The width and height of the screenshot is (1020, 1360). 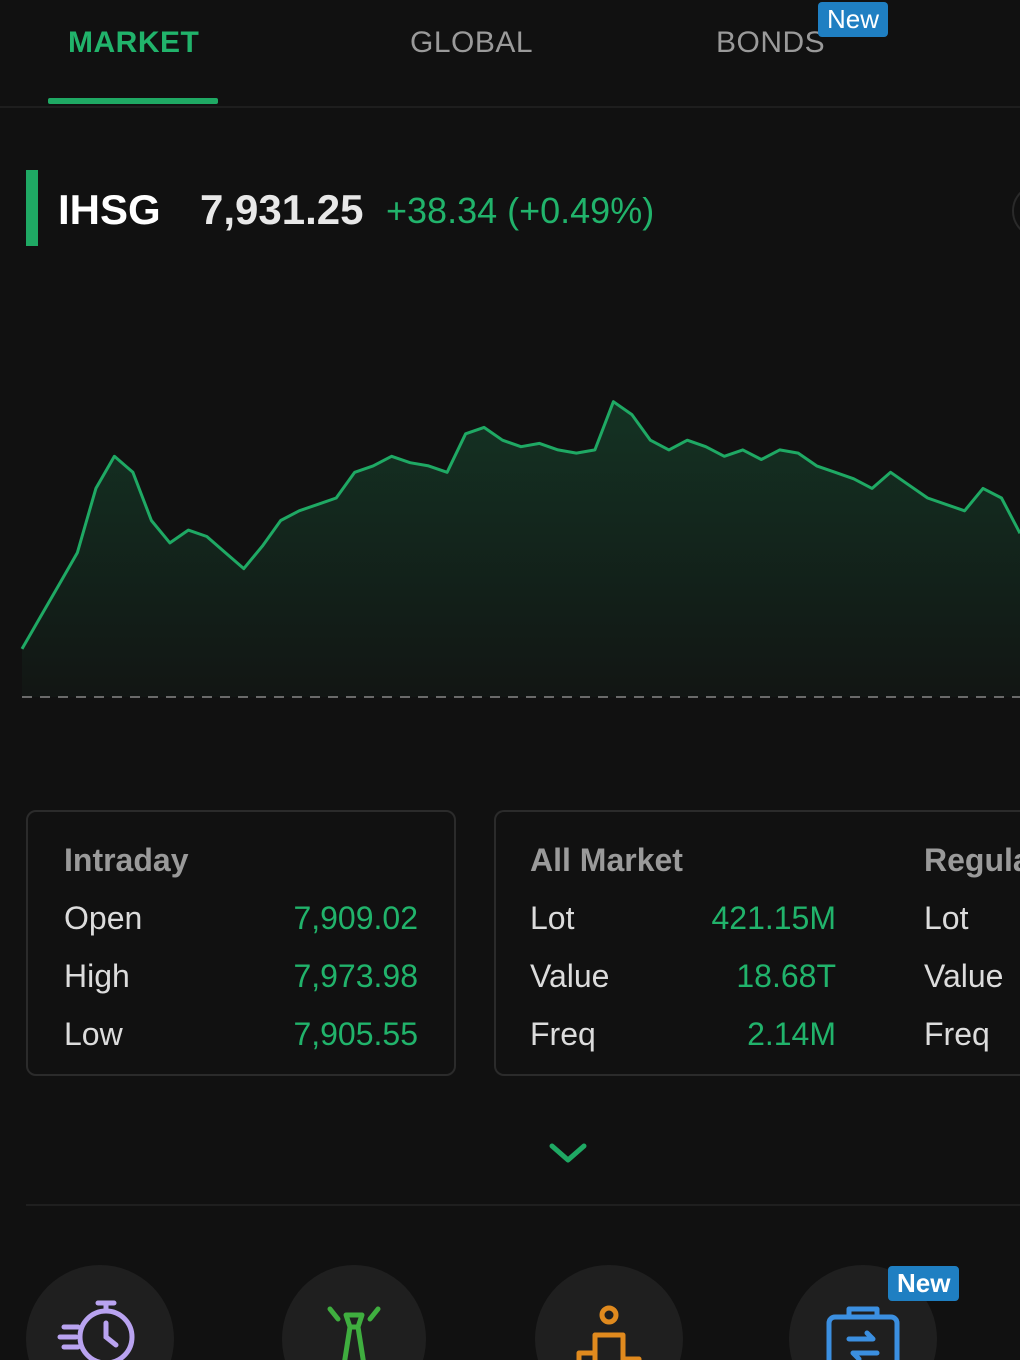 What do you see at coordinates (109, 209) in the screenshot?
I see `index-name: IHSG` at bounding box center [109, 209].